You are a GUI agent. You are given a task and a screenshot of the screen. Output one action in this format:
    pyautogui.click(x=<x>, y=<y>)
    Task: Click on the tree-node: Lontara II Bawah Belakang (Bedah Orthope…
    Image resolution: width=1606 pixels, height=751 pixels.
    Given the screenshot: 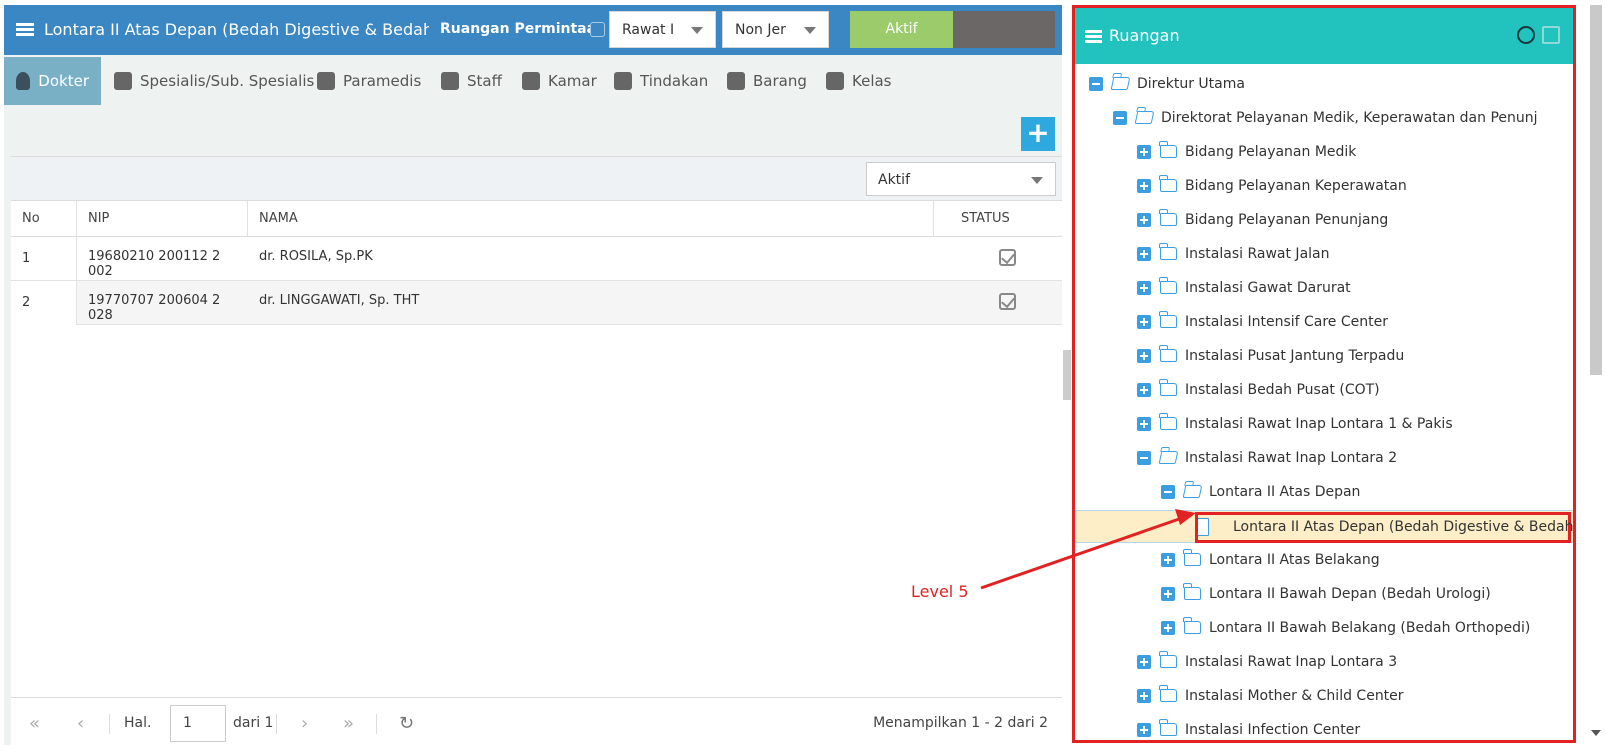 What is the action you would take?
    pyautogui.click(x=1324, y=628)
    